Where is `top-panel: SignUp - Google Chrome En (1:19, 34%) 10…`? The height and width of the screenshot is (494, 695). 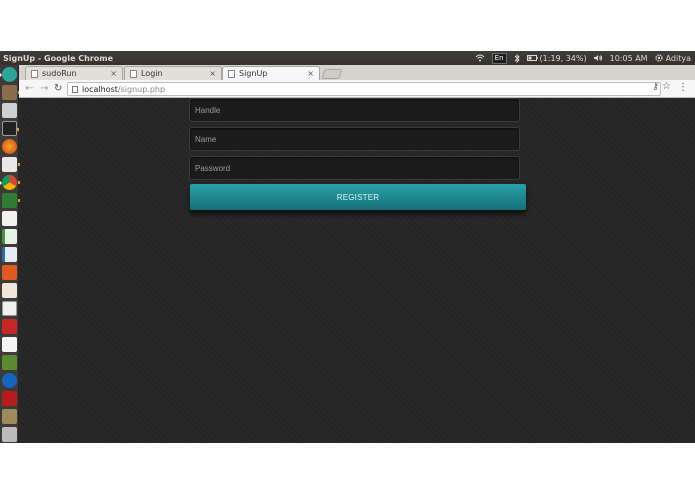
top-panel: SignUp - Google Chrome En (1:19, 34%) 10… is located at coordinates (347, 58).